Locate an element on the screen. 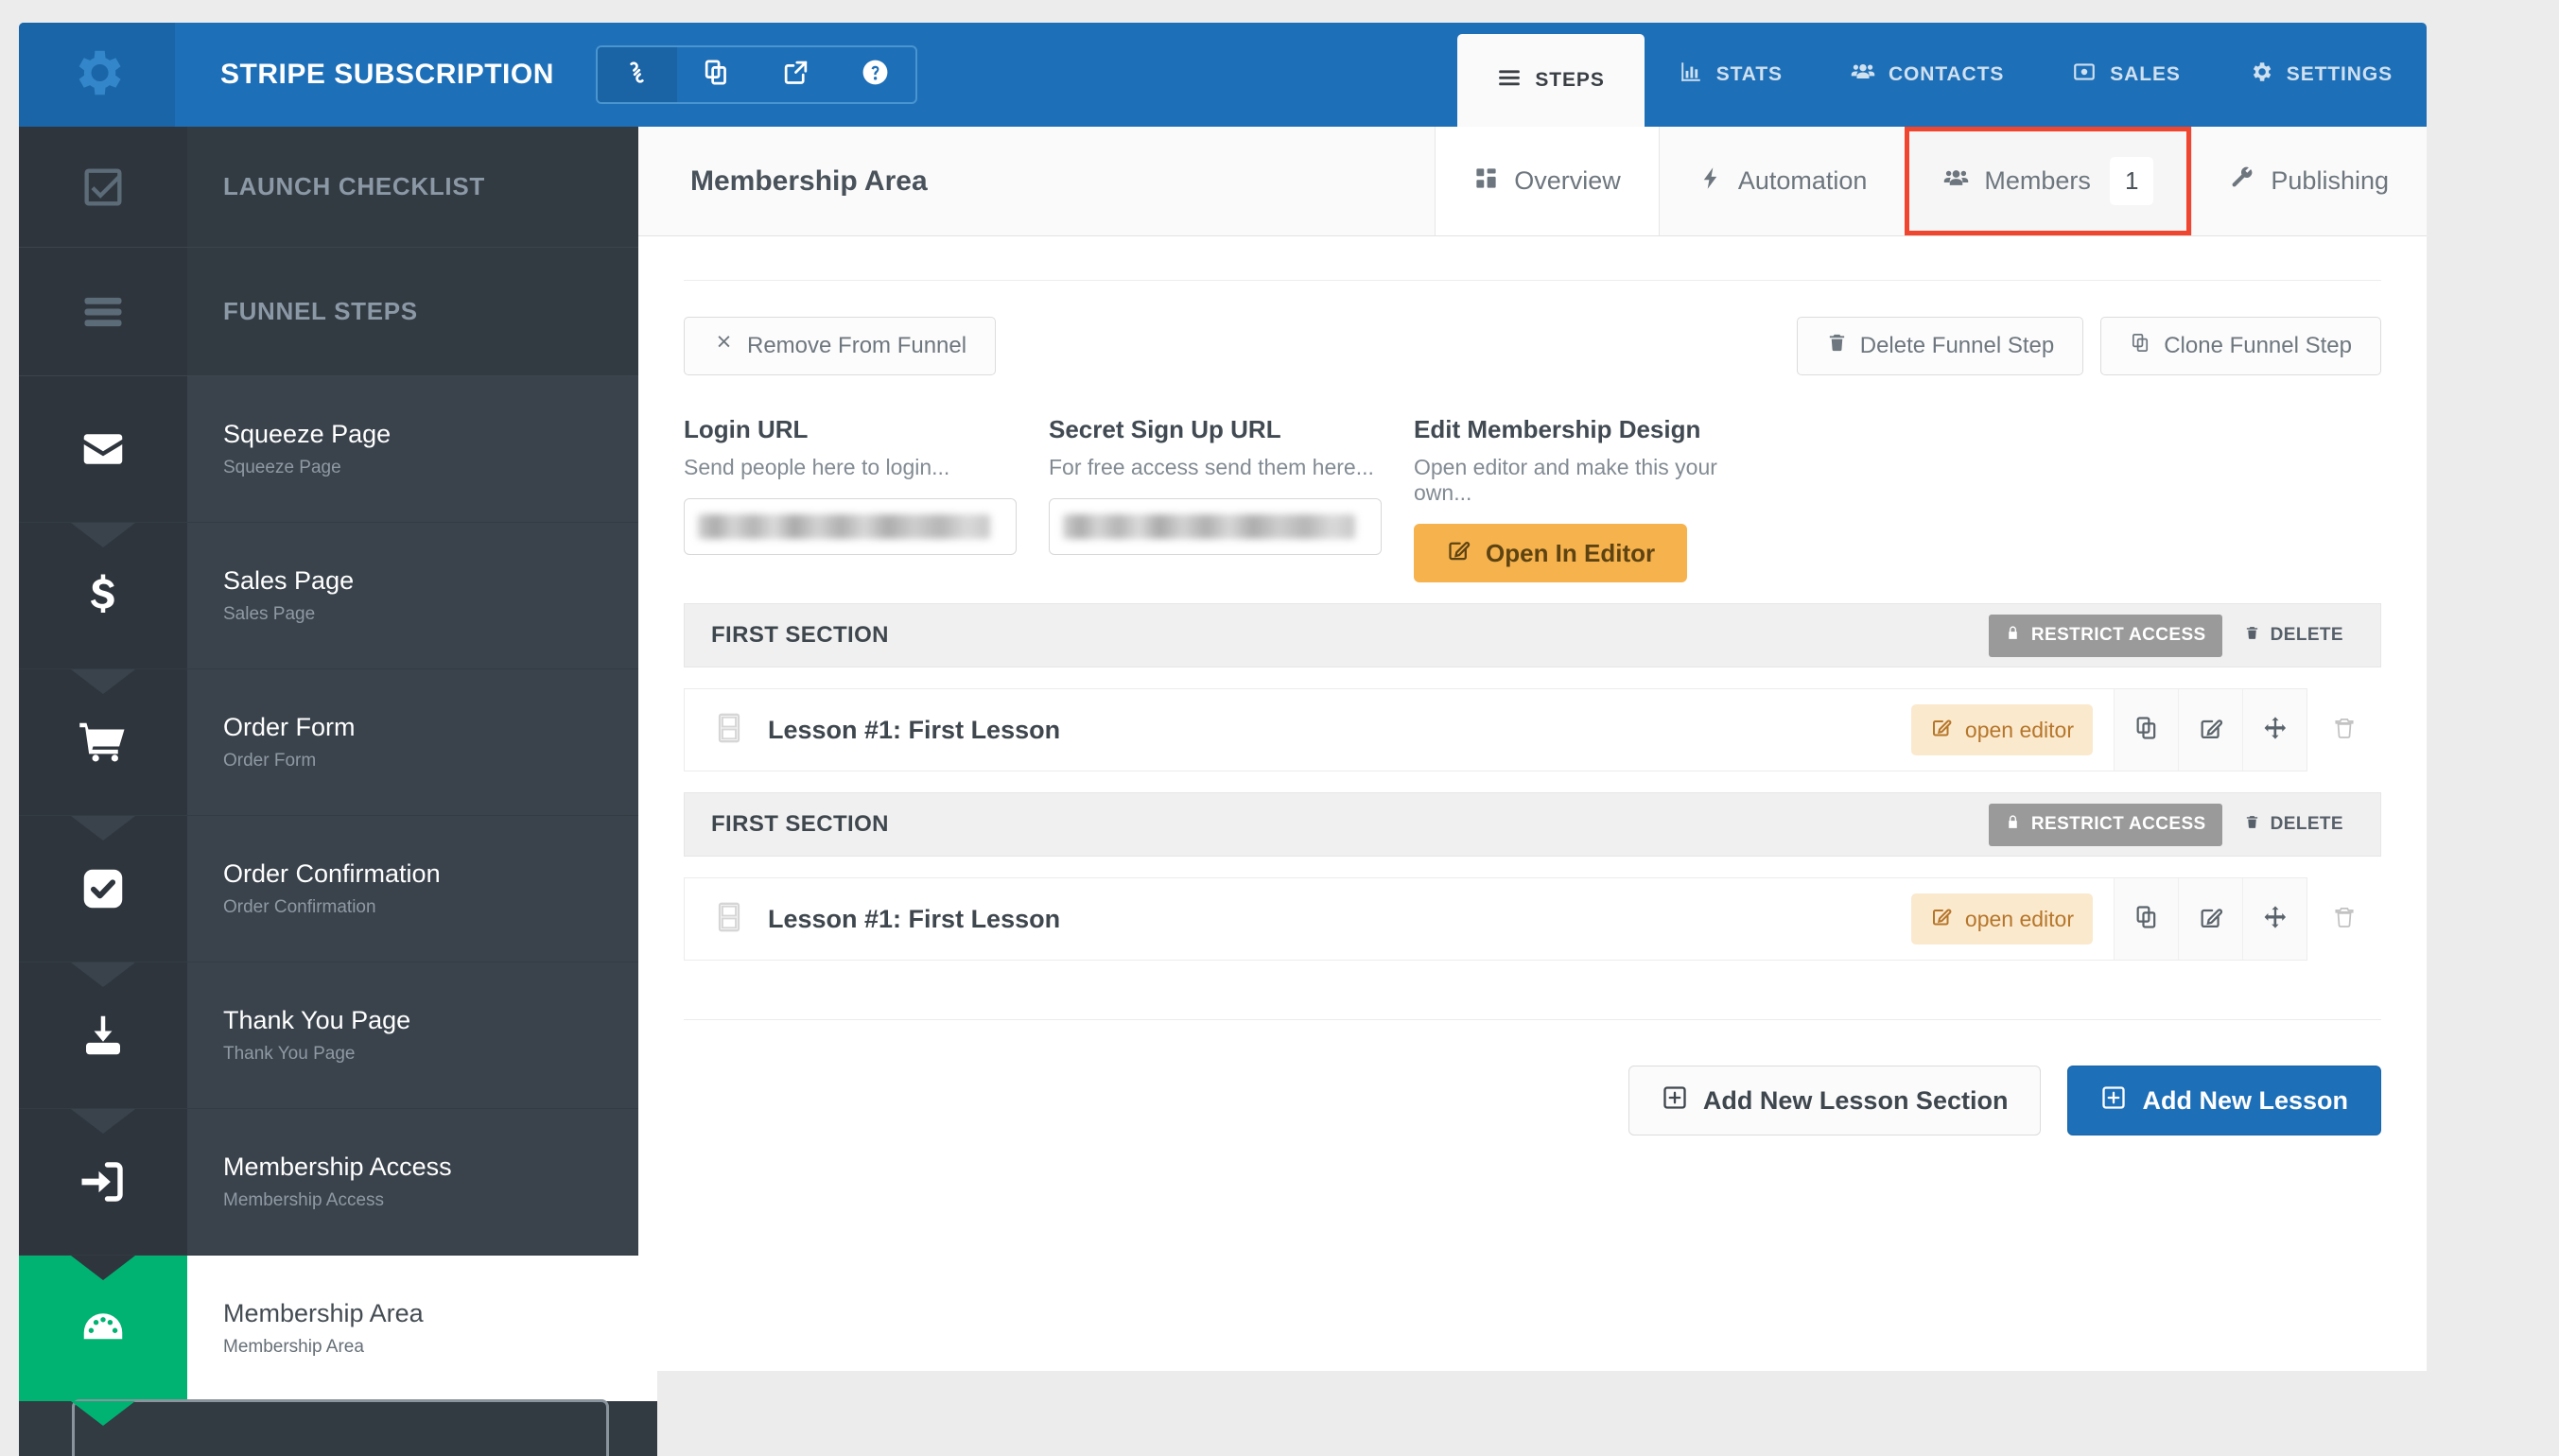 The height and width of the screenshot is (1456, 2559). add-new-lesson-button: Add New Lesson is located at coordinates (2224, 1100).